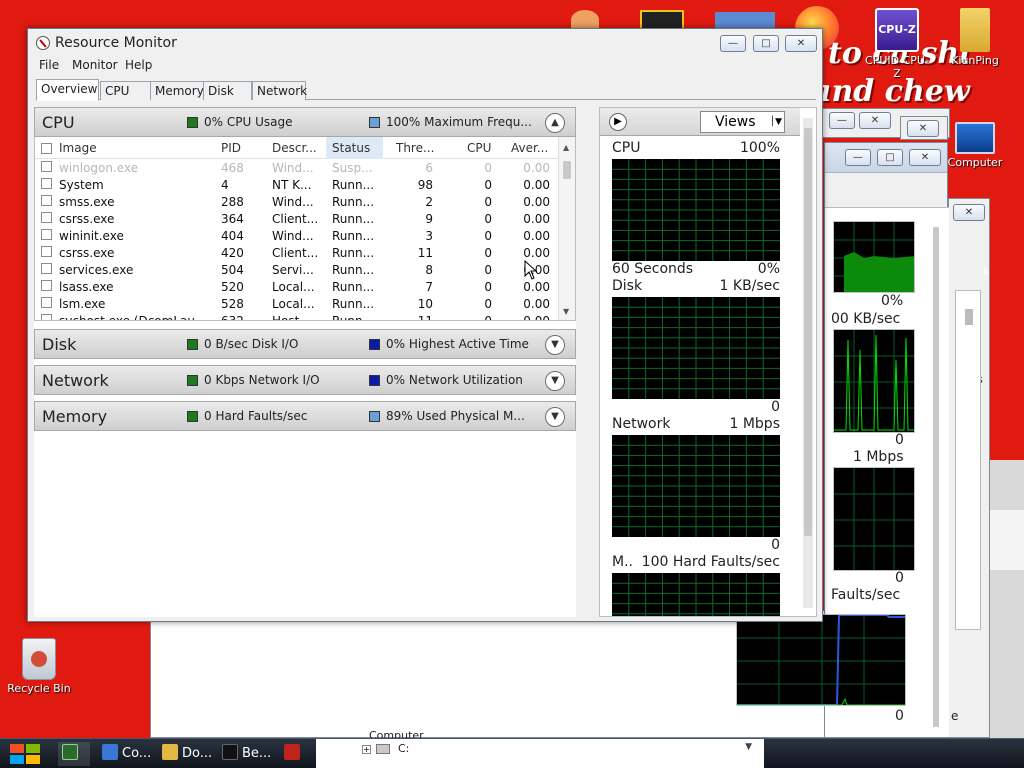 This screenshot has width=1024, height=768. Describe the element at coordinates (46, 148) in the screenshot. I see `select-all-checkbox` at that location.